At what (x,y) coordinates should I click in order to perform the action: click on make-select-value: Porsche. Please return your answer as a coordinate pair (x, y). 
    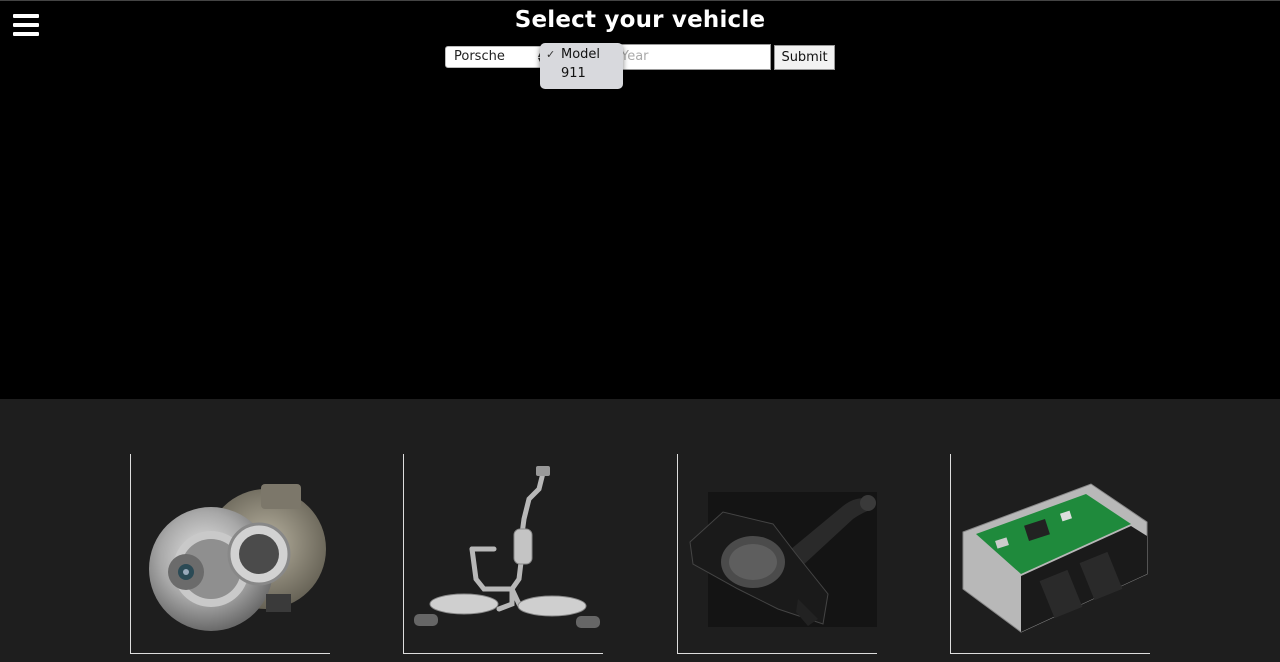
    Looking at the image, I should click on (479, 56).